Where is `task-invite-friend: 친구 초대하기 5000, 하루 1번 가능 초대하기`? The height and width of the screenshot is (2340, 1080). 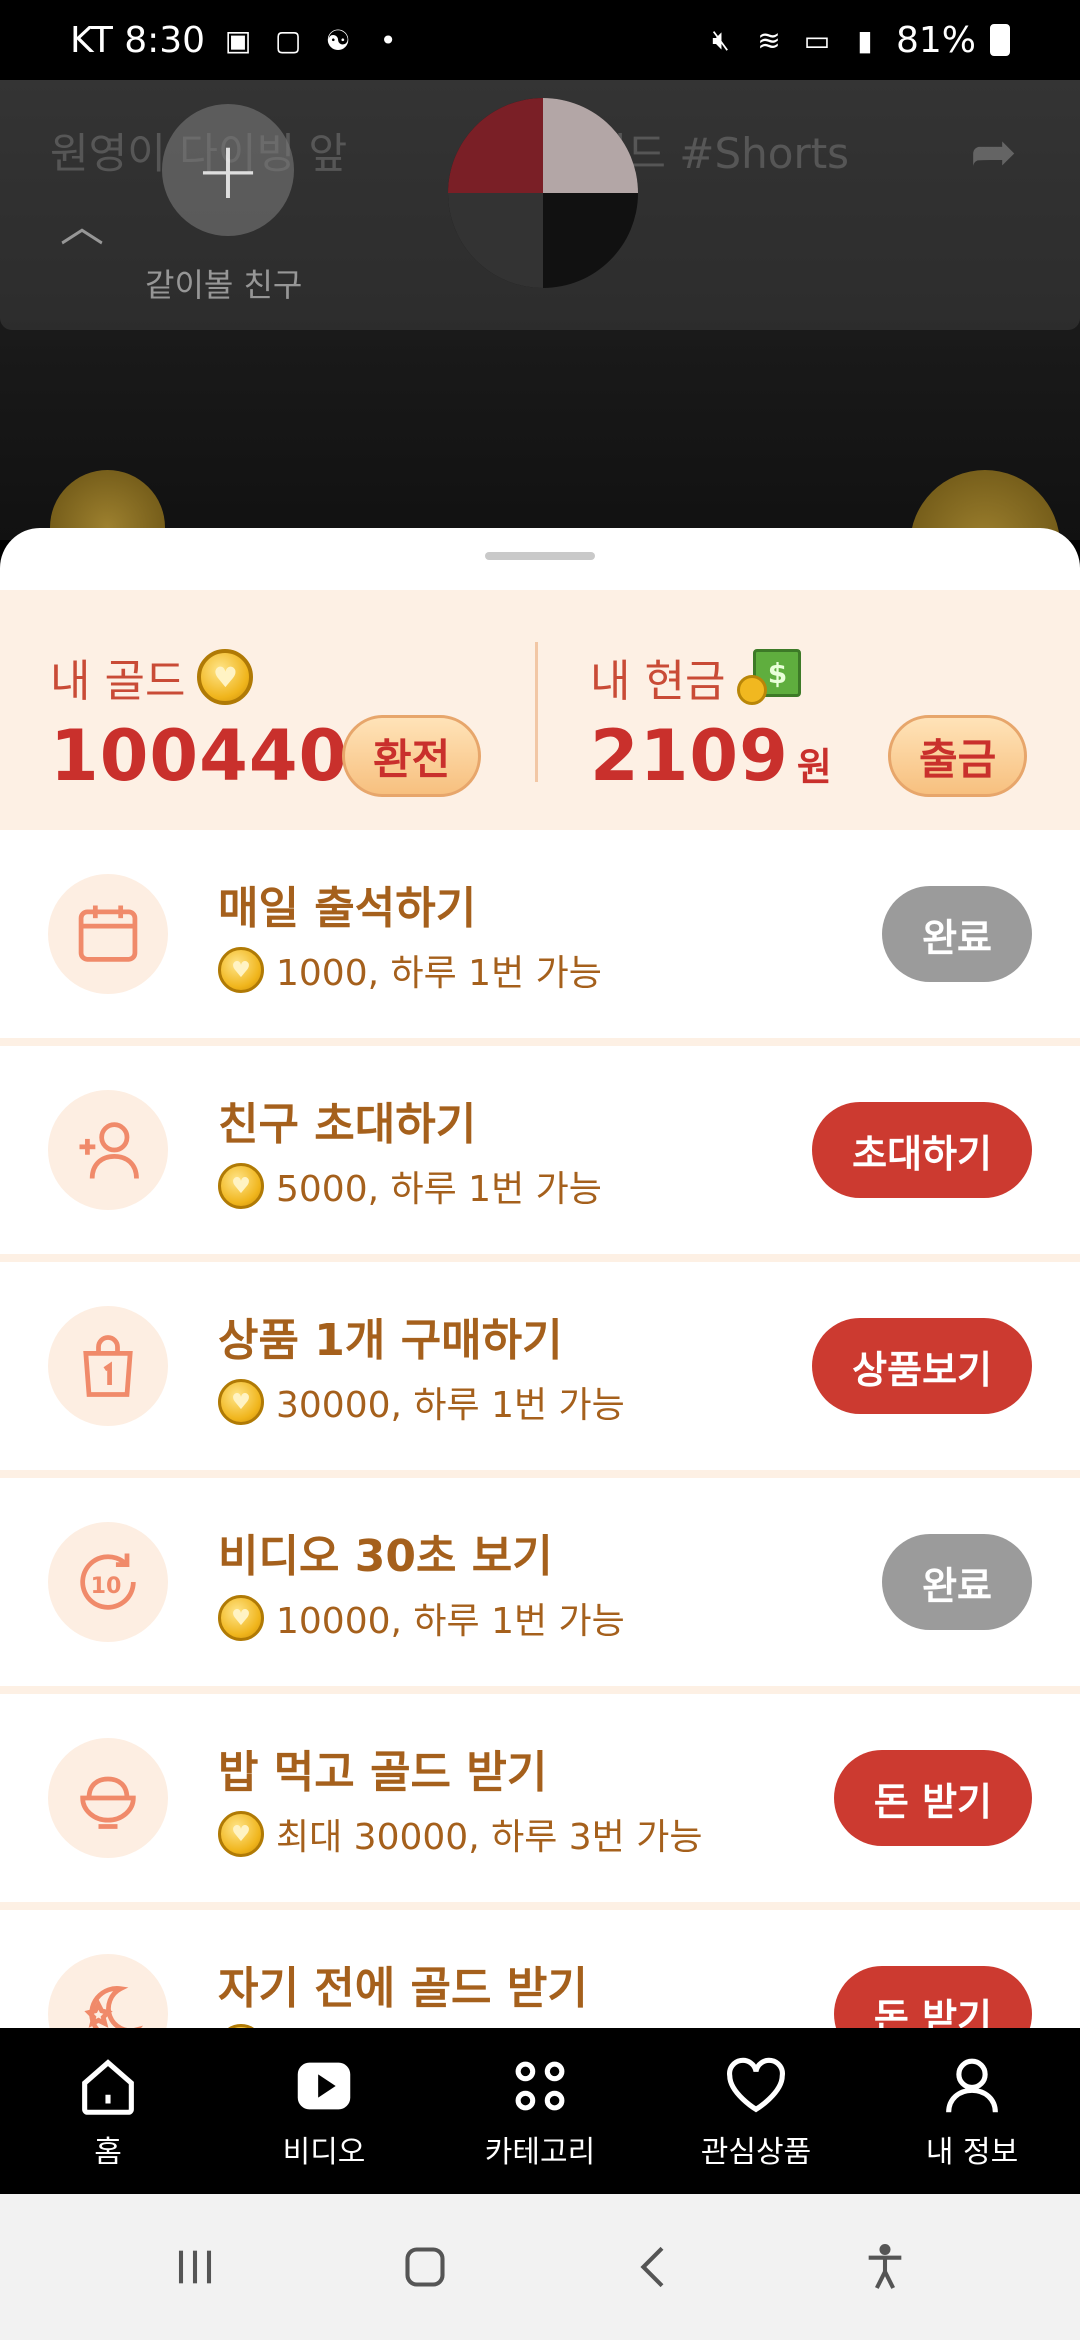
task-invite-friend: 친구 초대하기 5000, 하루 1번 가능 초대하기 is located at coordinates (540, 1154).